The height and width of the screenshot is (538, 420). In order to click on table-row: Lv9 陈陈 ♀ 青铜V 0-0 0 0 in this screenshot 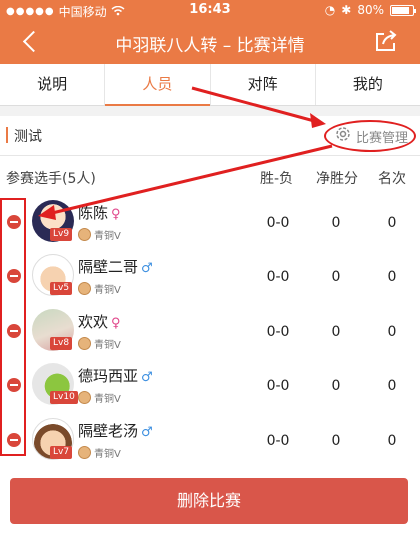, I will do `click(210, 223)`.